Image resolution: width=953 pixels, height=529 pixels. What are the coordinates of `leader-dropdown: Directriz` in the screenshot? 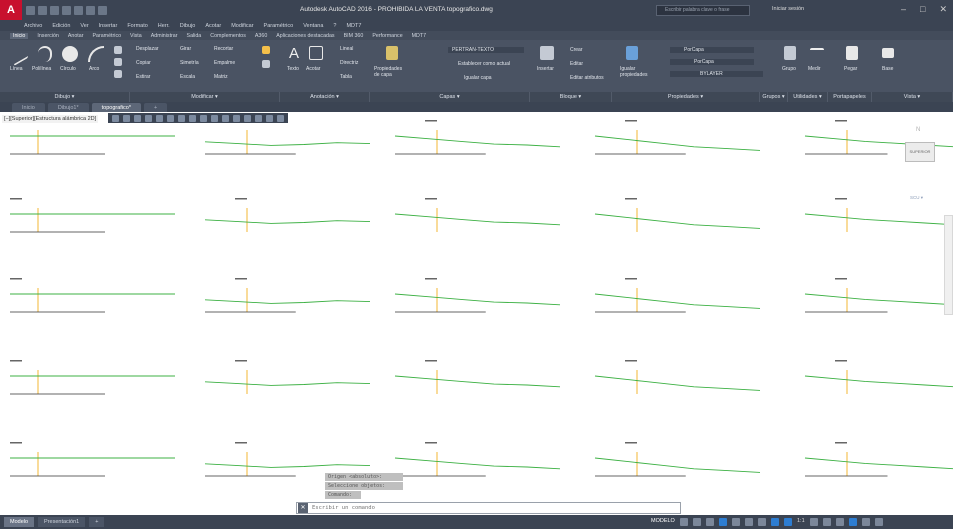 It's located at (349, 63).